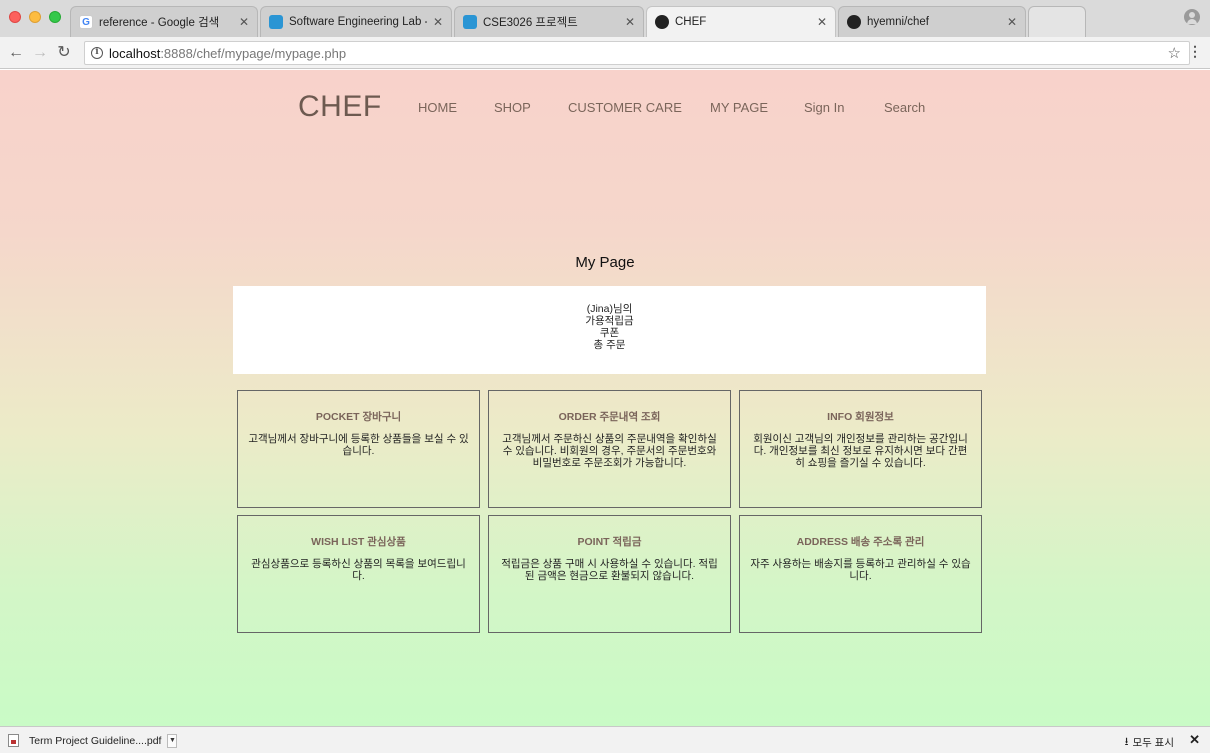  What do you see at coordinates (35, 17) in the screenshot?
I see `window-minimize-button` at bounding box center [35, 17].